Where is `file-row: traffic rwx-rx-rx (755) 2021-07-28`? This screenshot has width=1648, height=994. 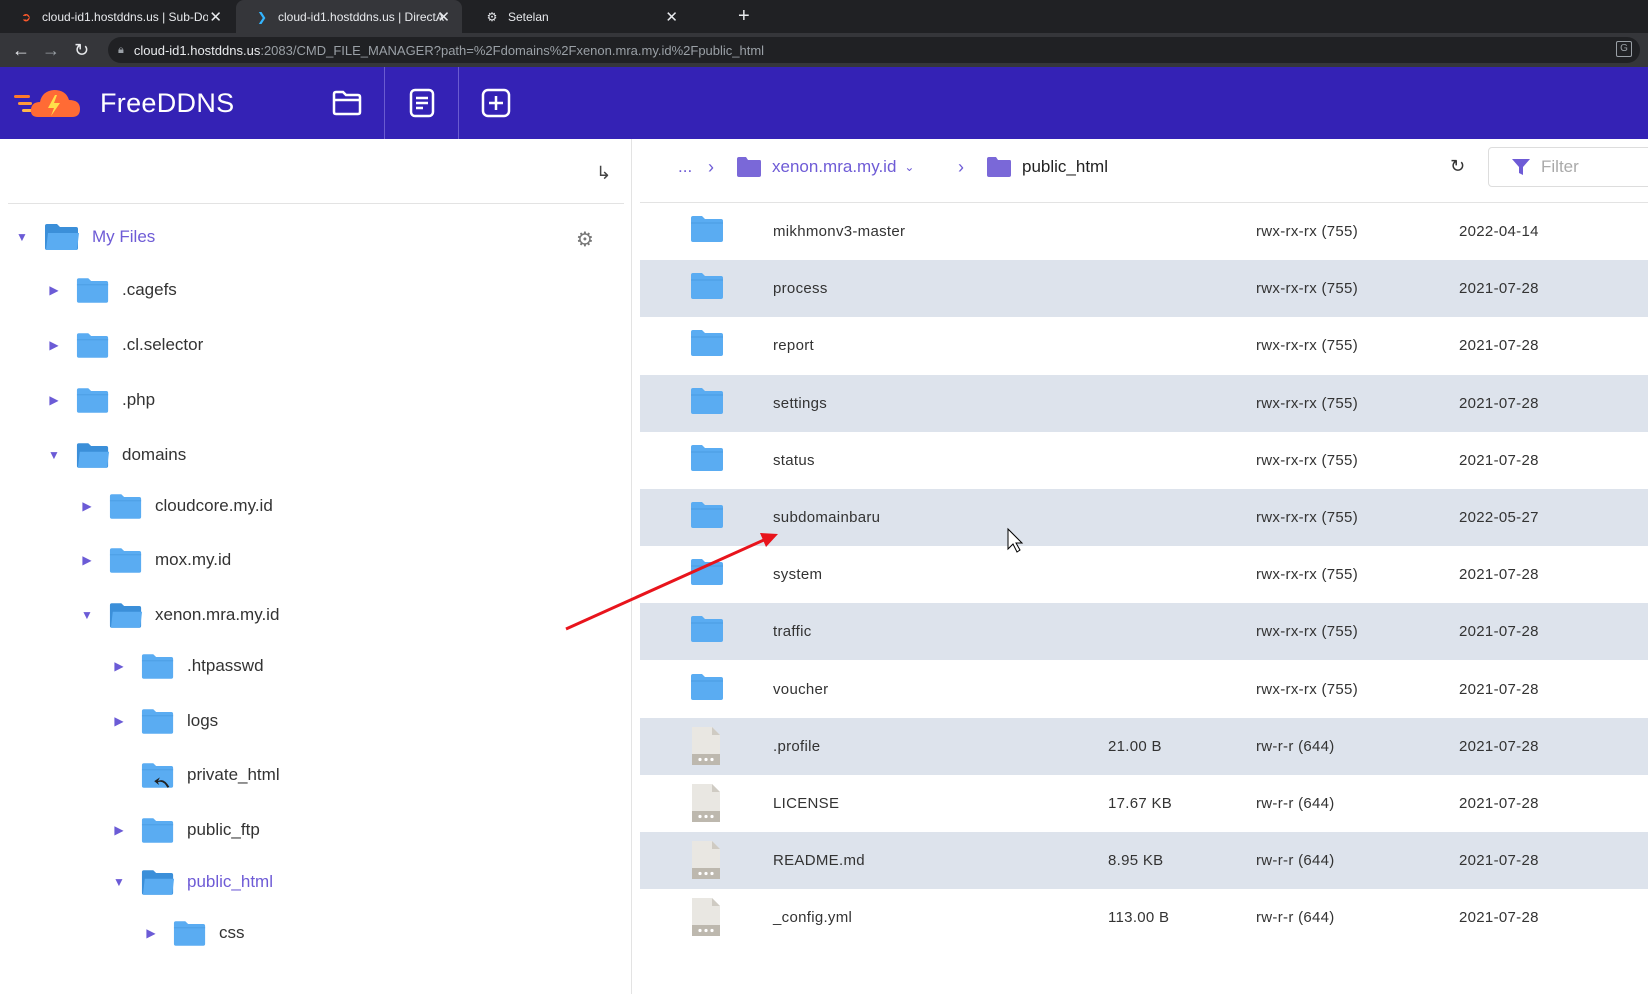
file-row: traffic rwx-rx-rx (755) 2021-07-28 is located at coordinates (1144, 632).